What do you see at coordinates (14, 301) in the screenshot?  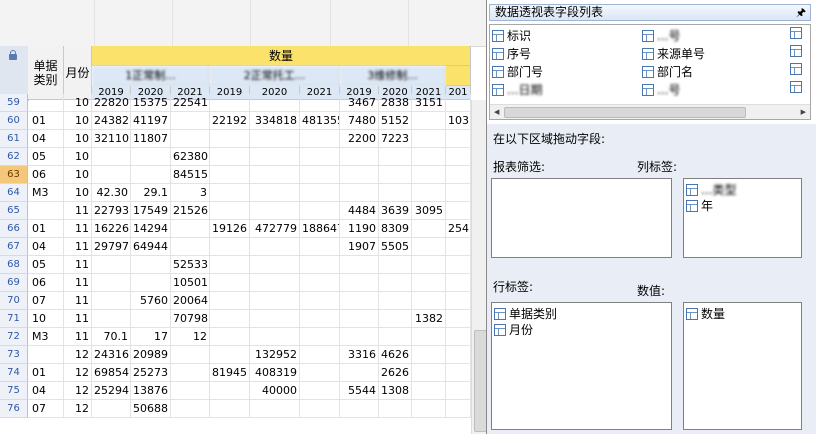 I see `row-header: 70` at bounding box center [14, 301].